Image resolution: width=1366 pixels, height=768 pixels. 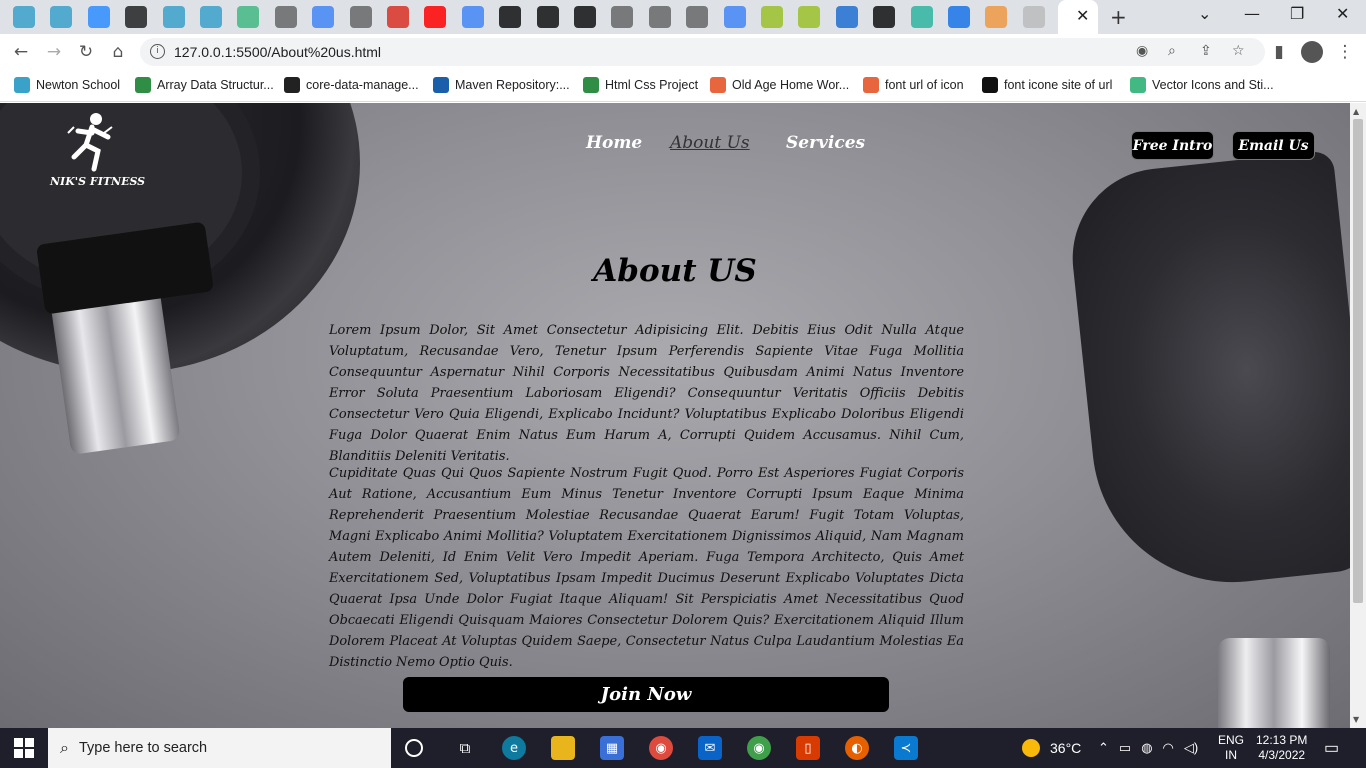 What do you see at coordinates (1345, 52) in the screenshot?
I see `menu-icon: ⋮` at bounding box center [1345, 52].